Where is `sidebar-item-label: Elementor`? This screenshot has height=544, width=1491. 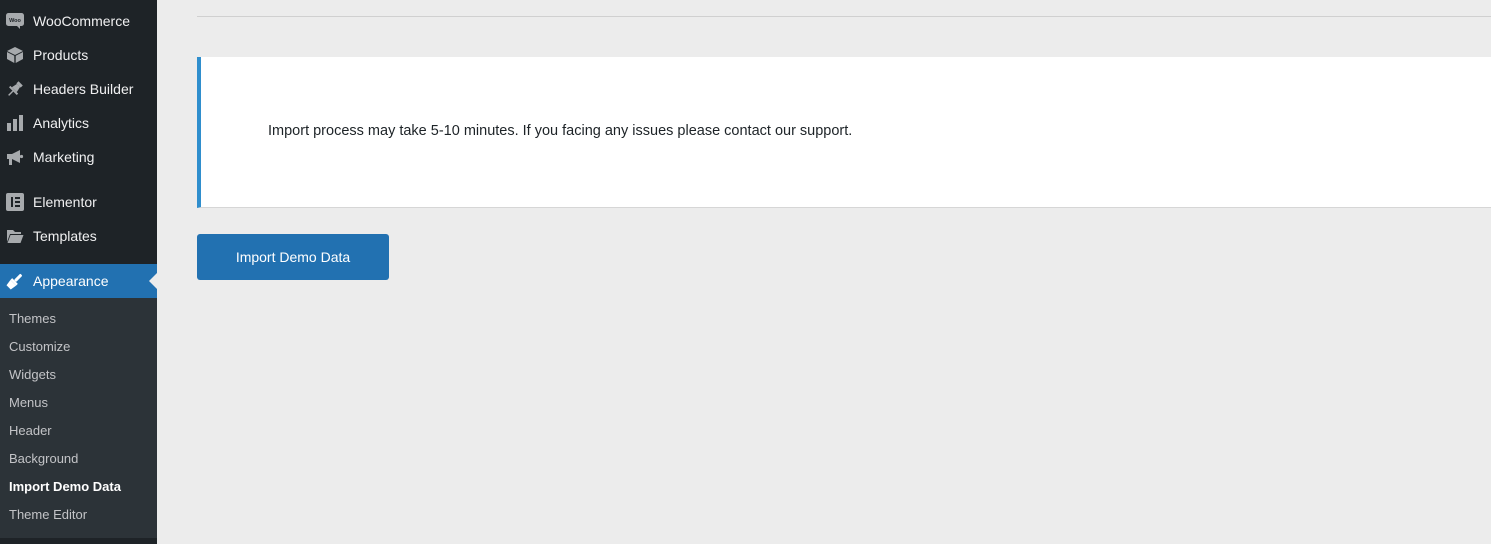 sidebar-item-label: Elementor is located at coordinates (65, 202).